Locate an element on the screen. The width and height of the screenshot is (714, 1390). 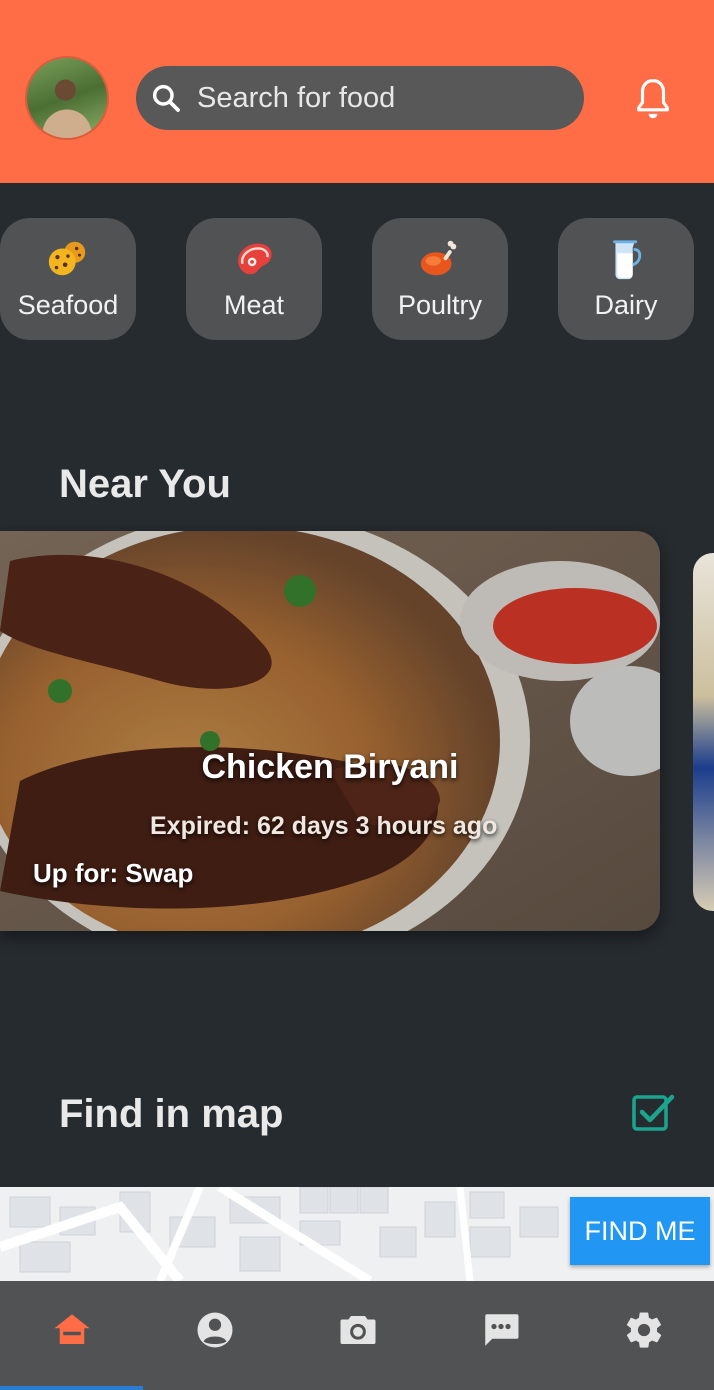
app-header: Search for food is located at coordinates (357, 91).